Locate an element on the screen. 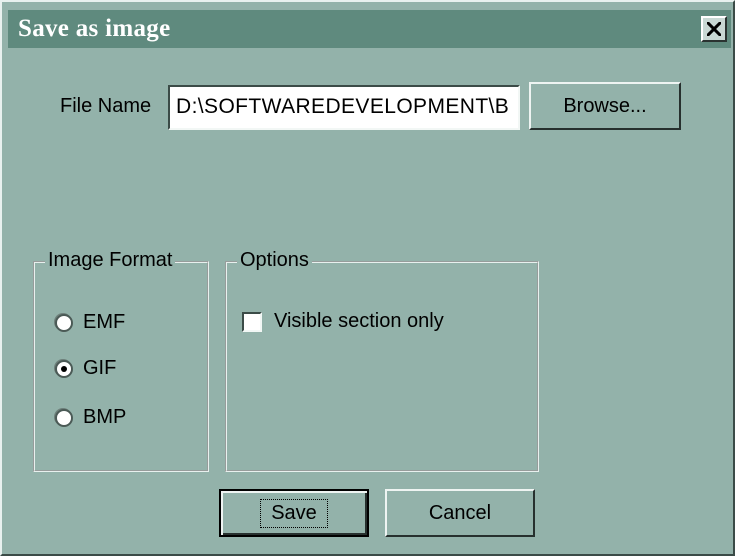  radio-emf: EMF is located at coordinates (90, 322).